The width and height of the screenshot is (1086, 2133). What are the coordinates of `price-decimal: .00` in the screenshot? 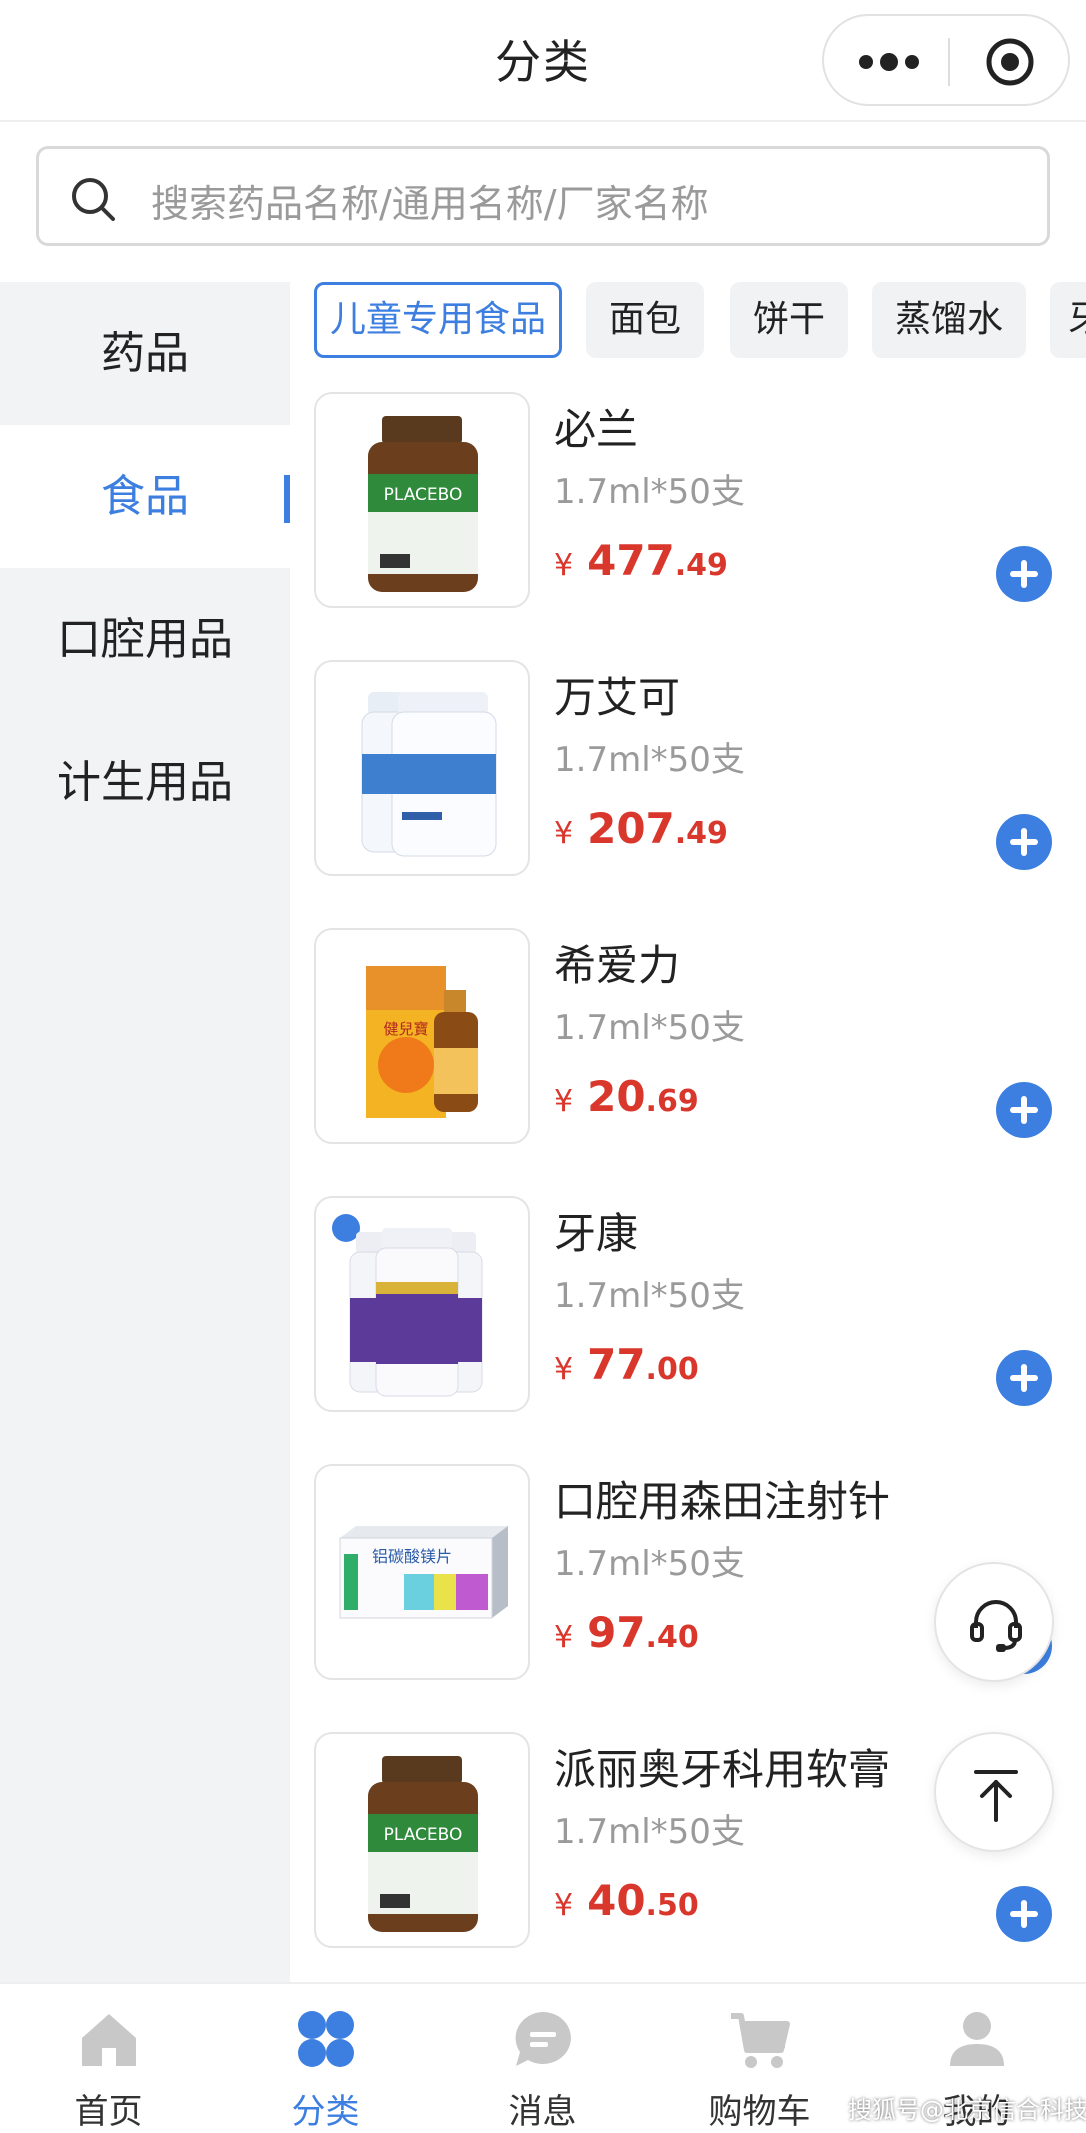 It's located at (672, 1369).